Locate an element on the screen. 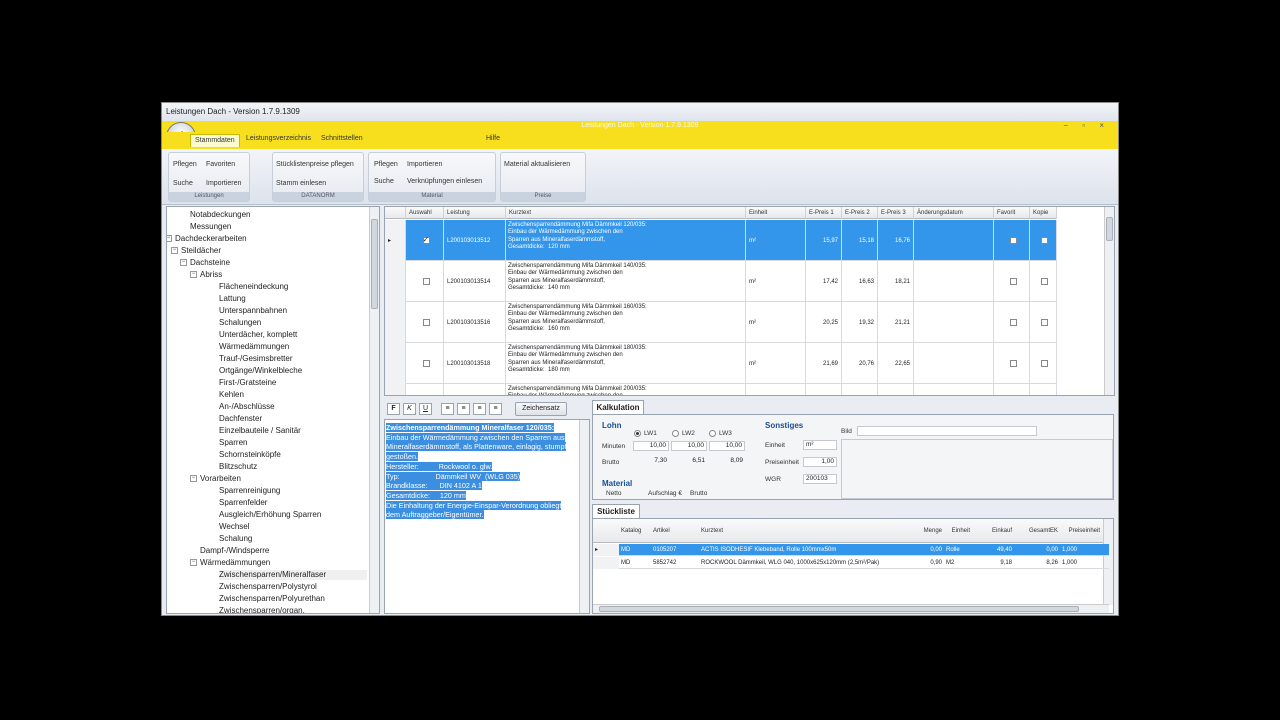  grid-header-cell: Kurztext is located at coordinates (626, 213).